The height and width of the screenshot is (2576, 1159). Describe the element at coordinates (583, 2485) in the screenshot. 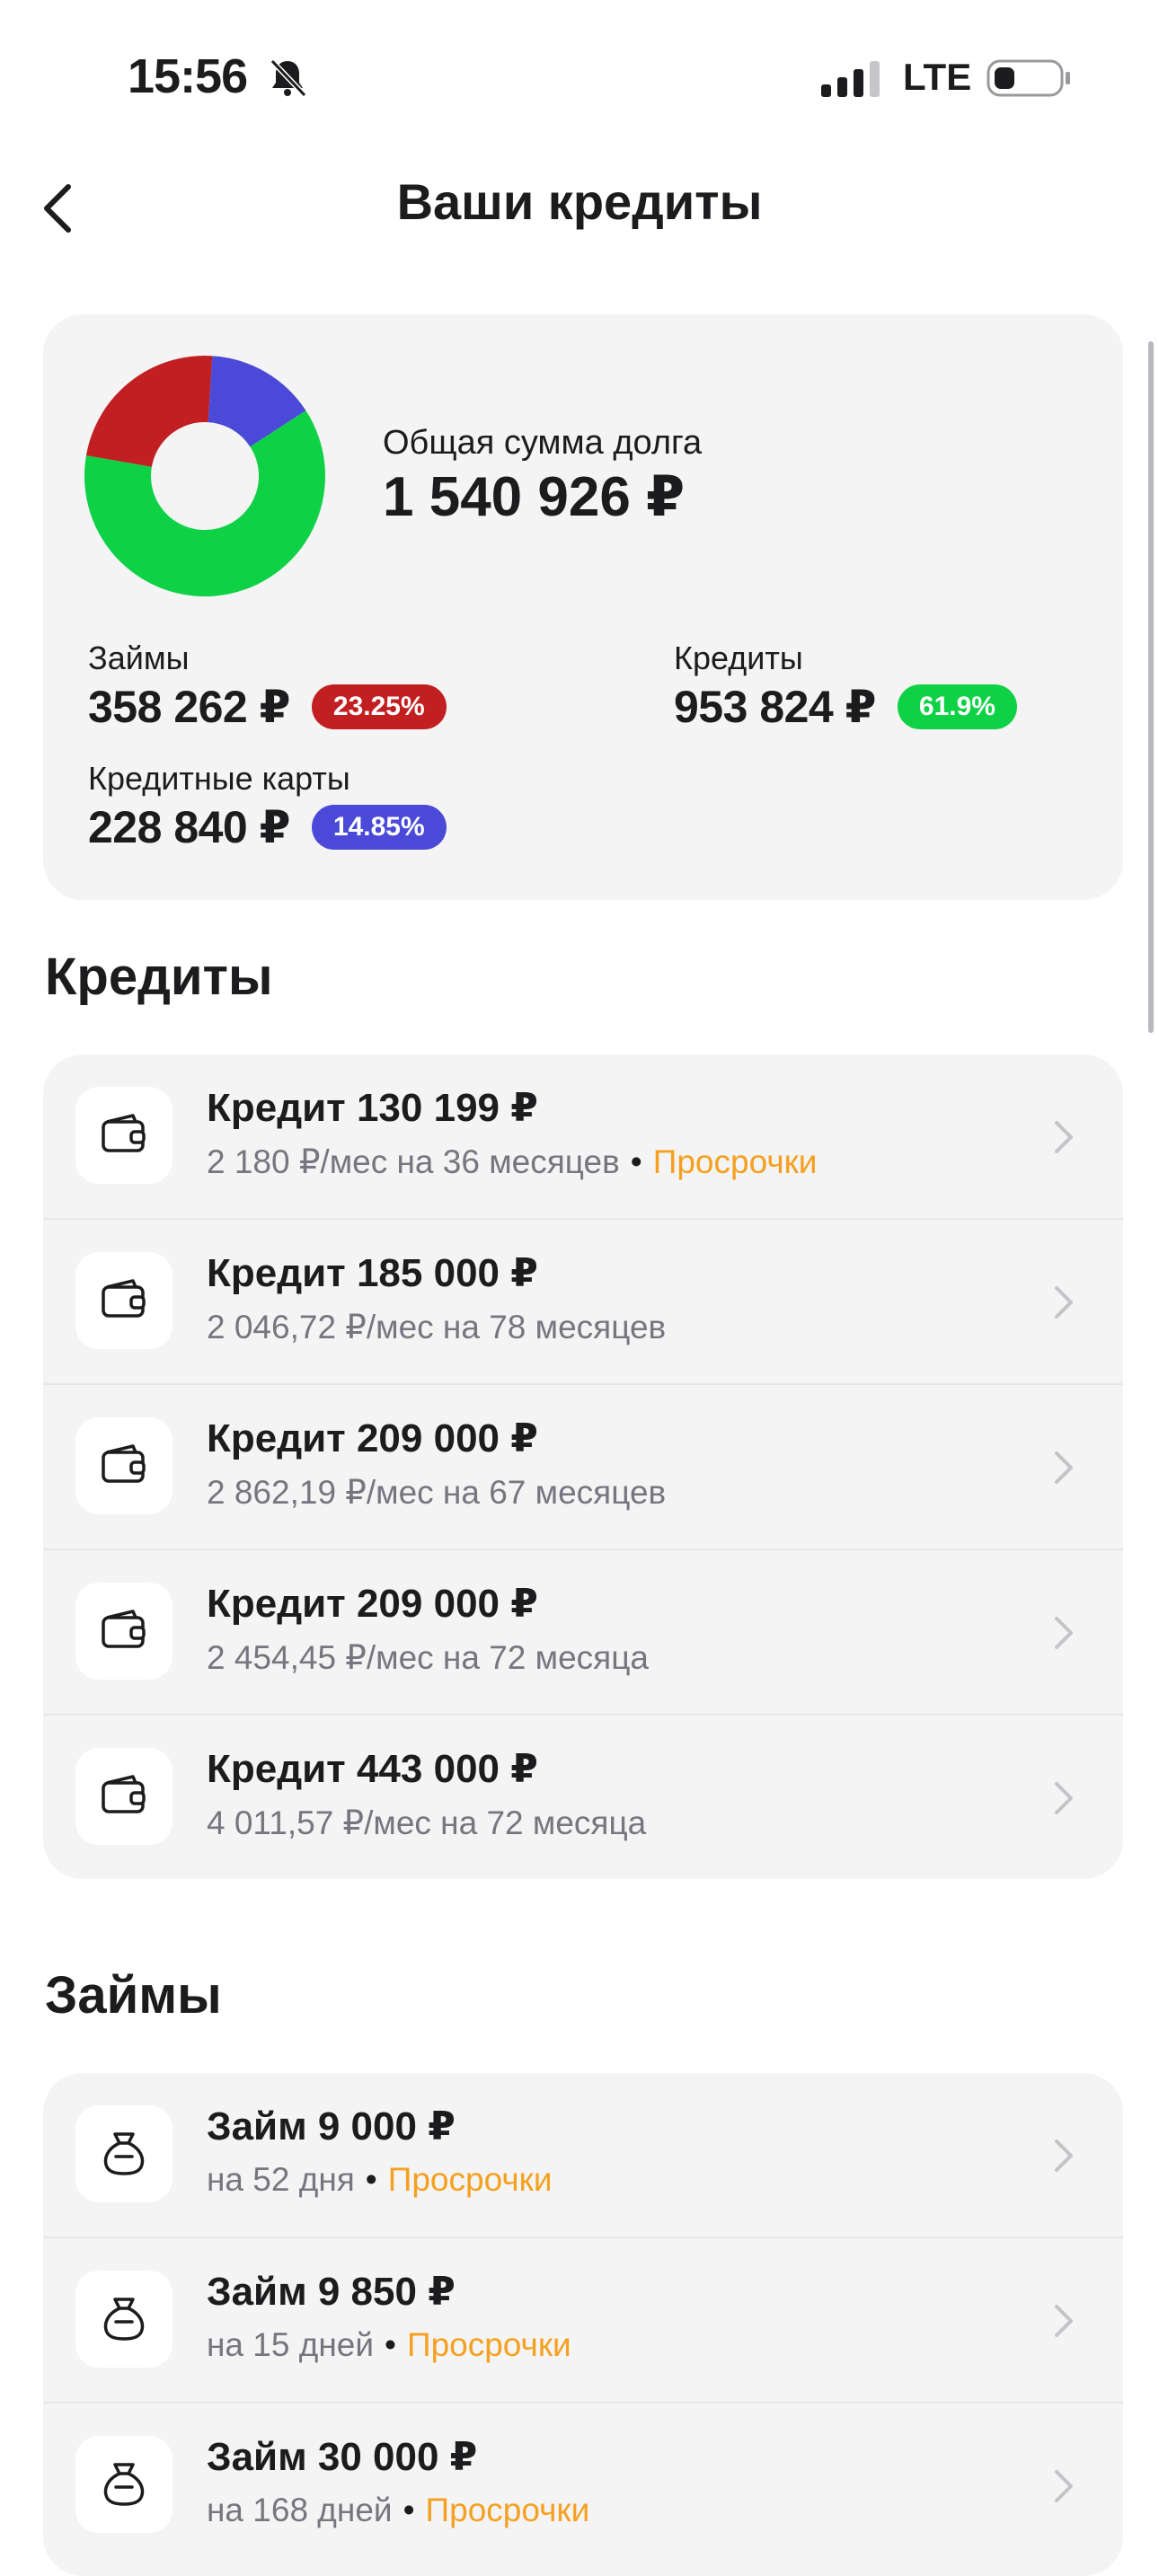

I see `loan-item: Займ 30 000 ₽ на 168 дней • Просрочки` at that location.